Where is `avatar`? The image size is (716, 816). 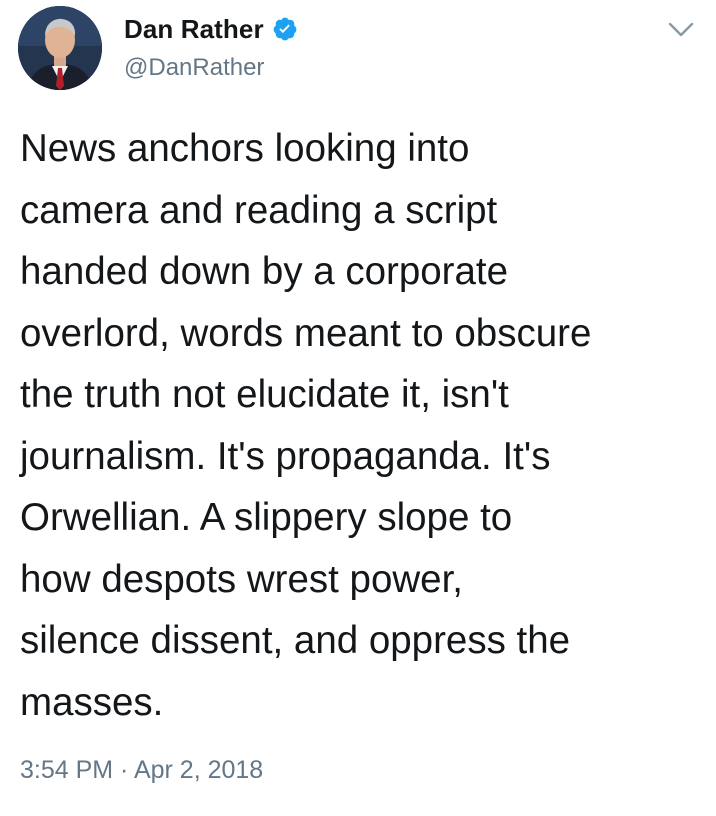
avatar is located at coordinates (60, 48).